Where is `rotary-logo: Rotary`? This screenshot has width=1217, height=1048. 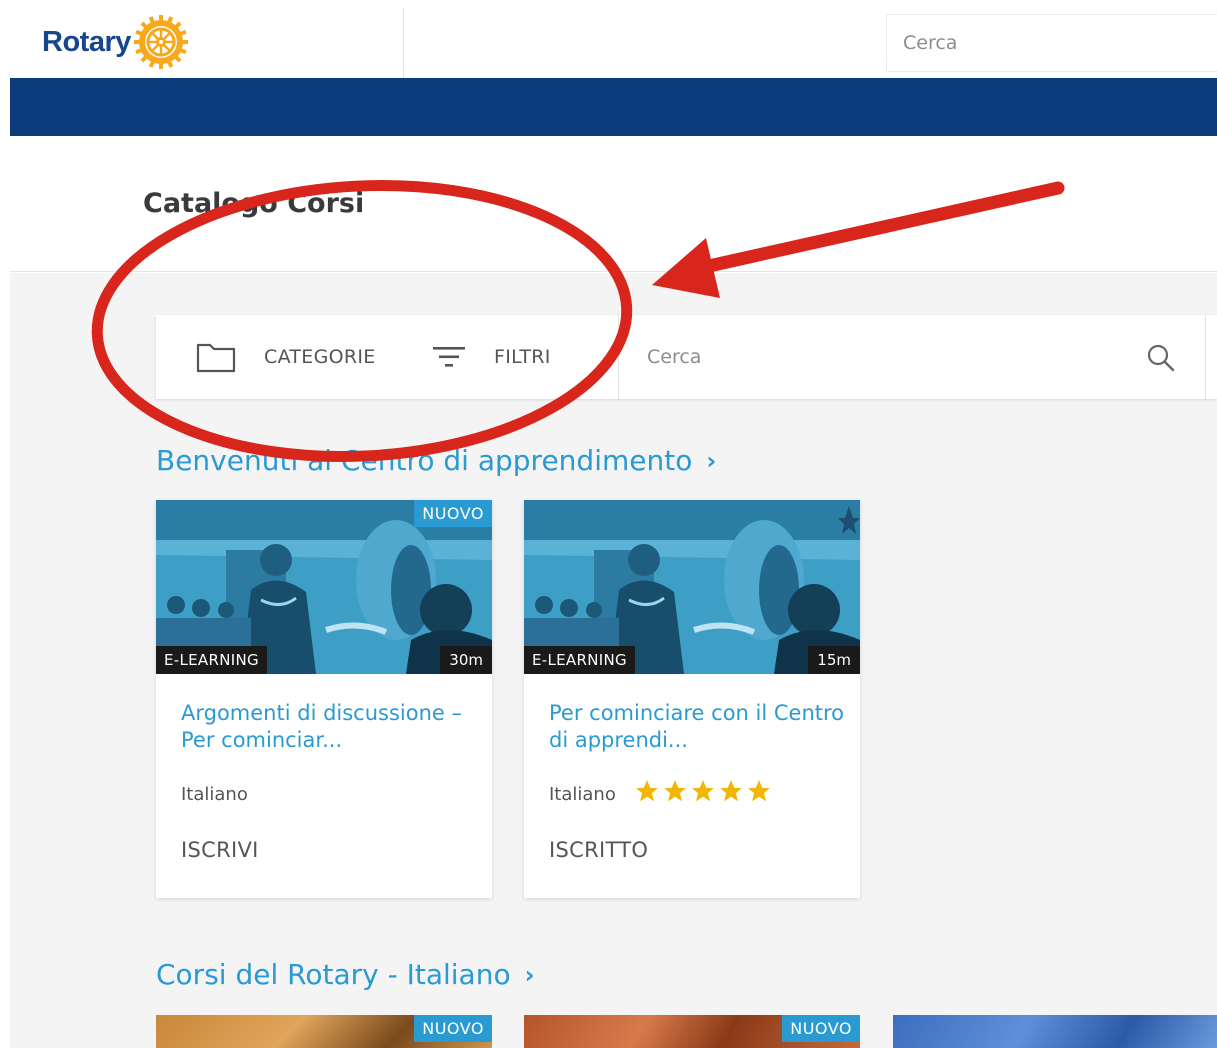
rotary-logo: Rotary is located at coordinates (115, 42).